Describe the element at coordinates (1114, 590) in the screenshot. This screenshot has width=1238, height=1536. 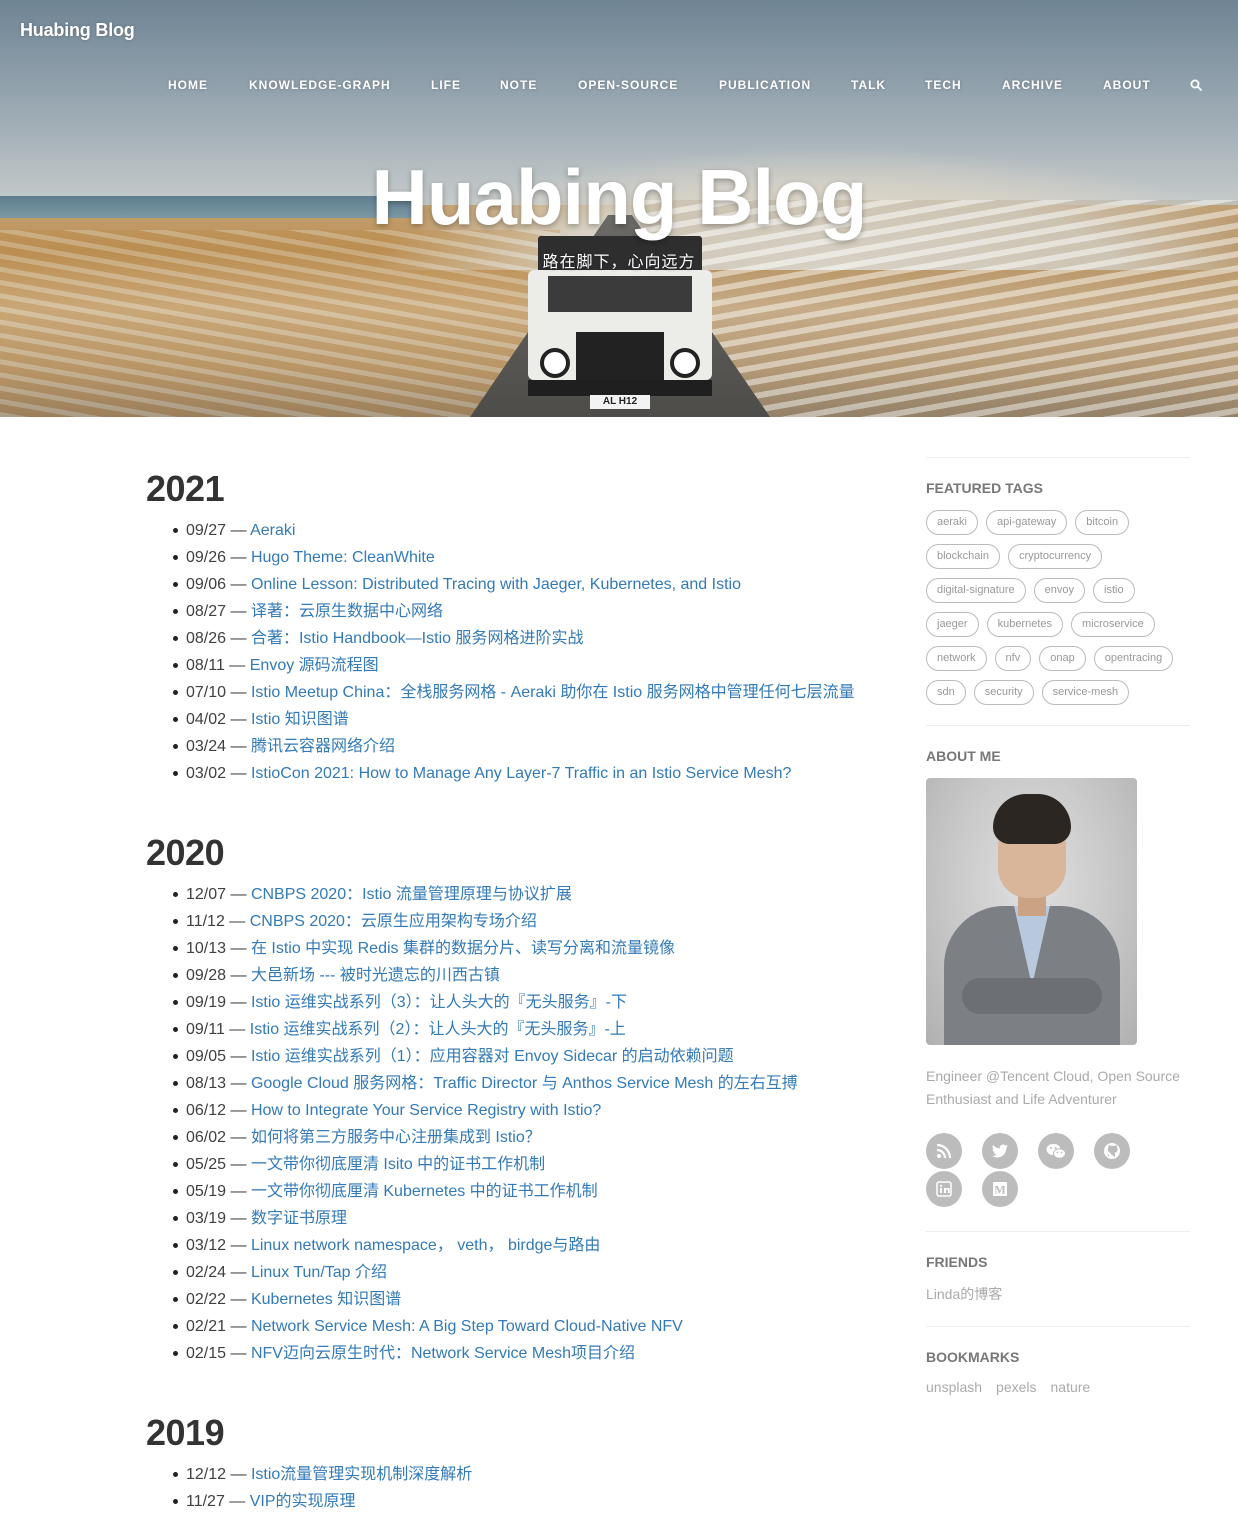
I see `tag-pill-istio: istio` at that location.